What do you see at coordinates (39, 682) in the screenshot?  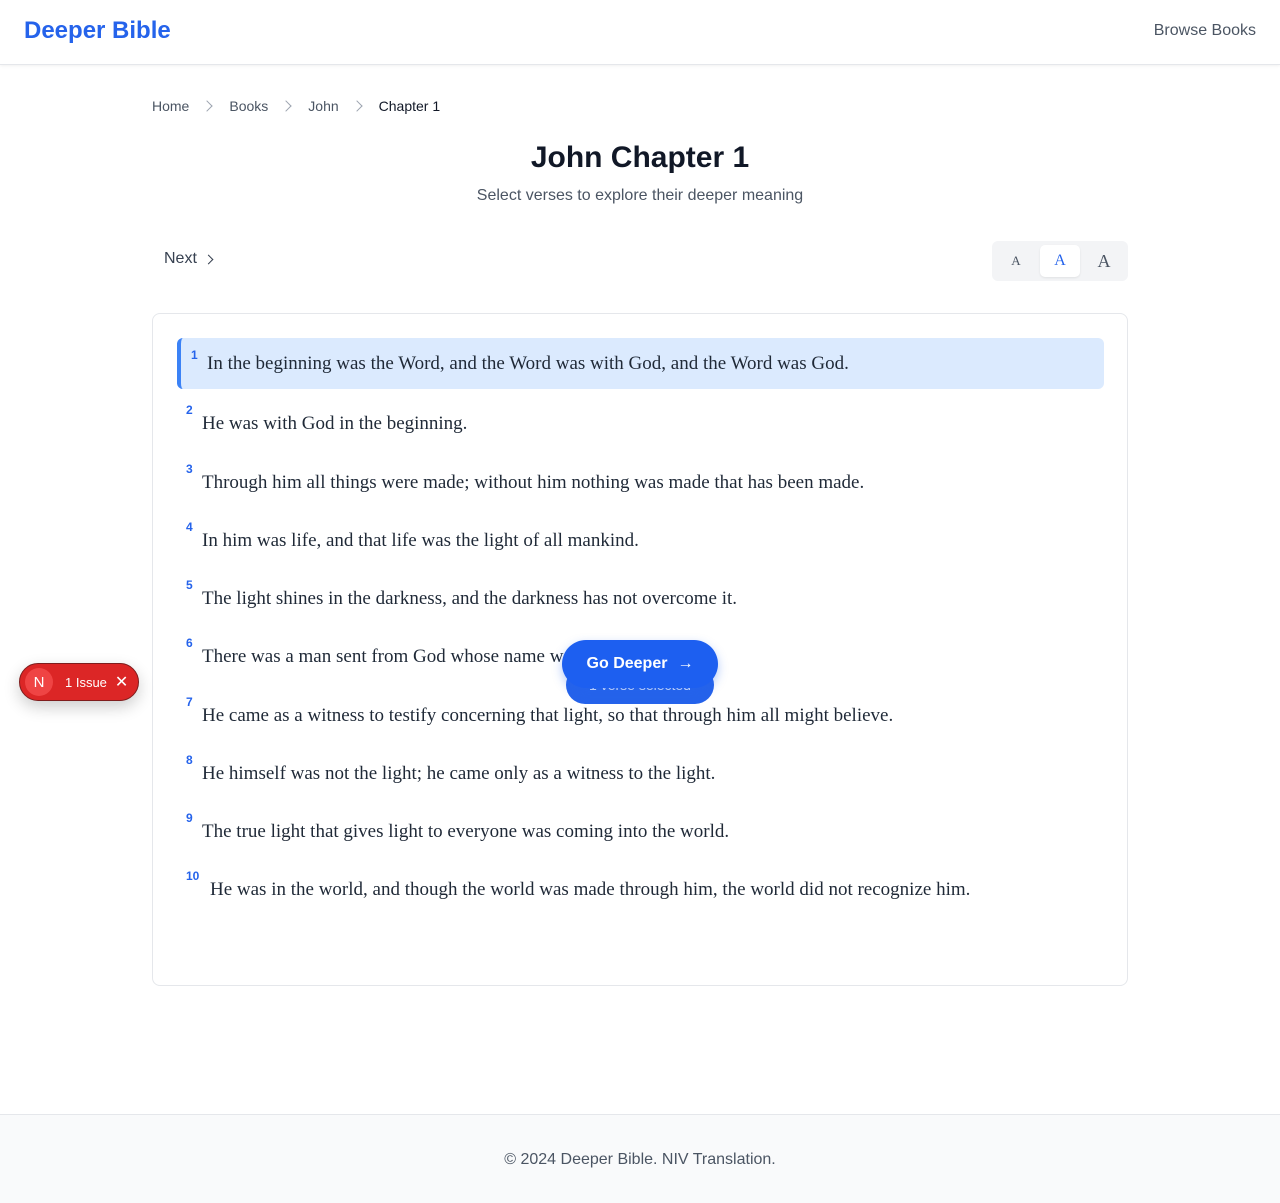 I see `nextjs-logo-icon: N` at bounding box center [39, 682].